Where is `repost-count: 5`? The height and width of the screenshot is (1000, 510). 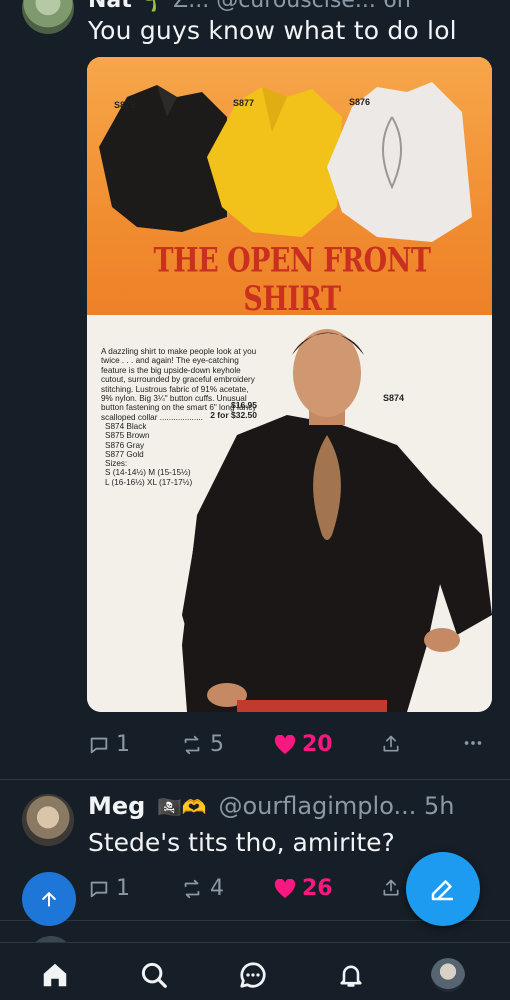 repost-count: 5 is located at coordinates (217, 744).